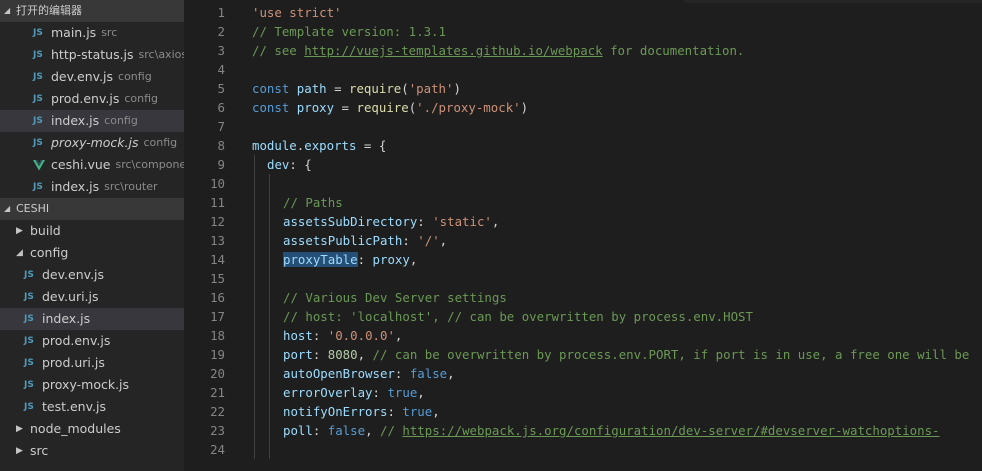  I want to click on punctuation-token: ), so click(457, 88).